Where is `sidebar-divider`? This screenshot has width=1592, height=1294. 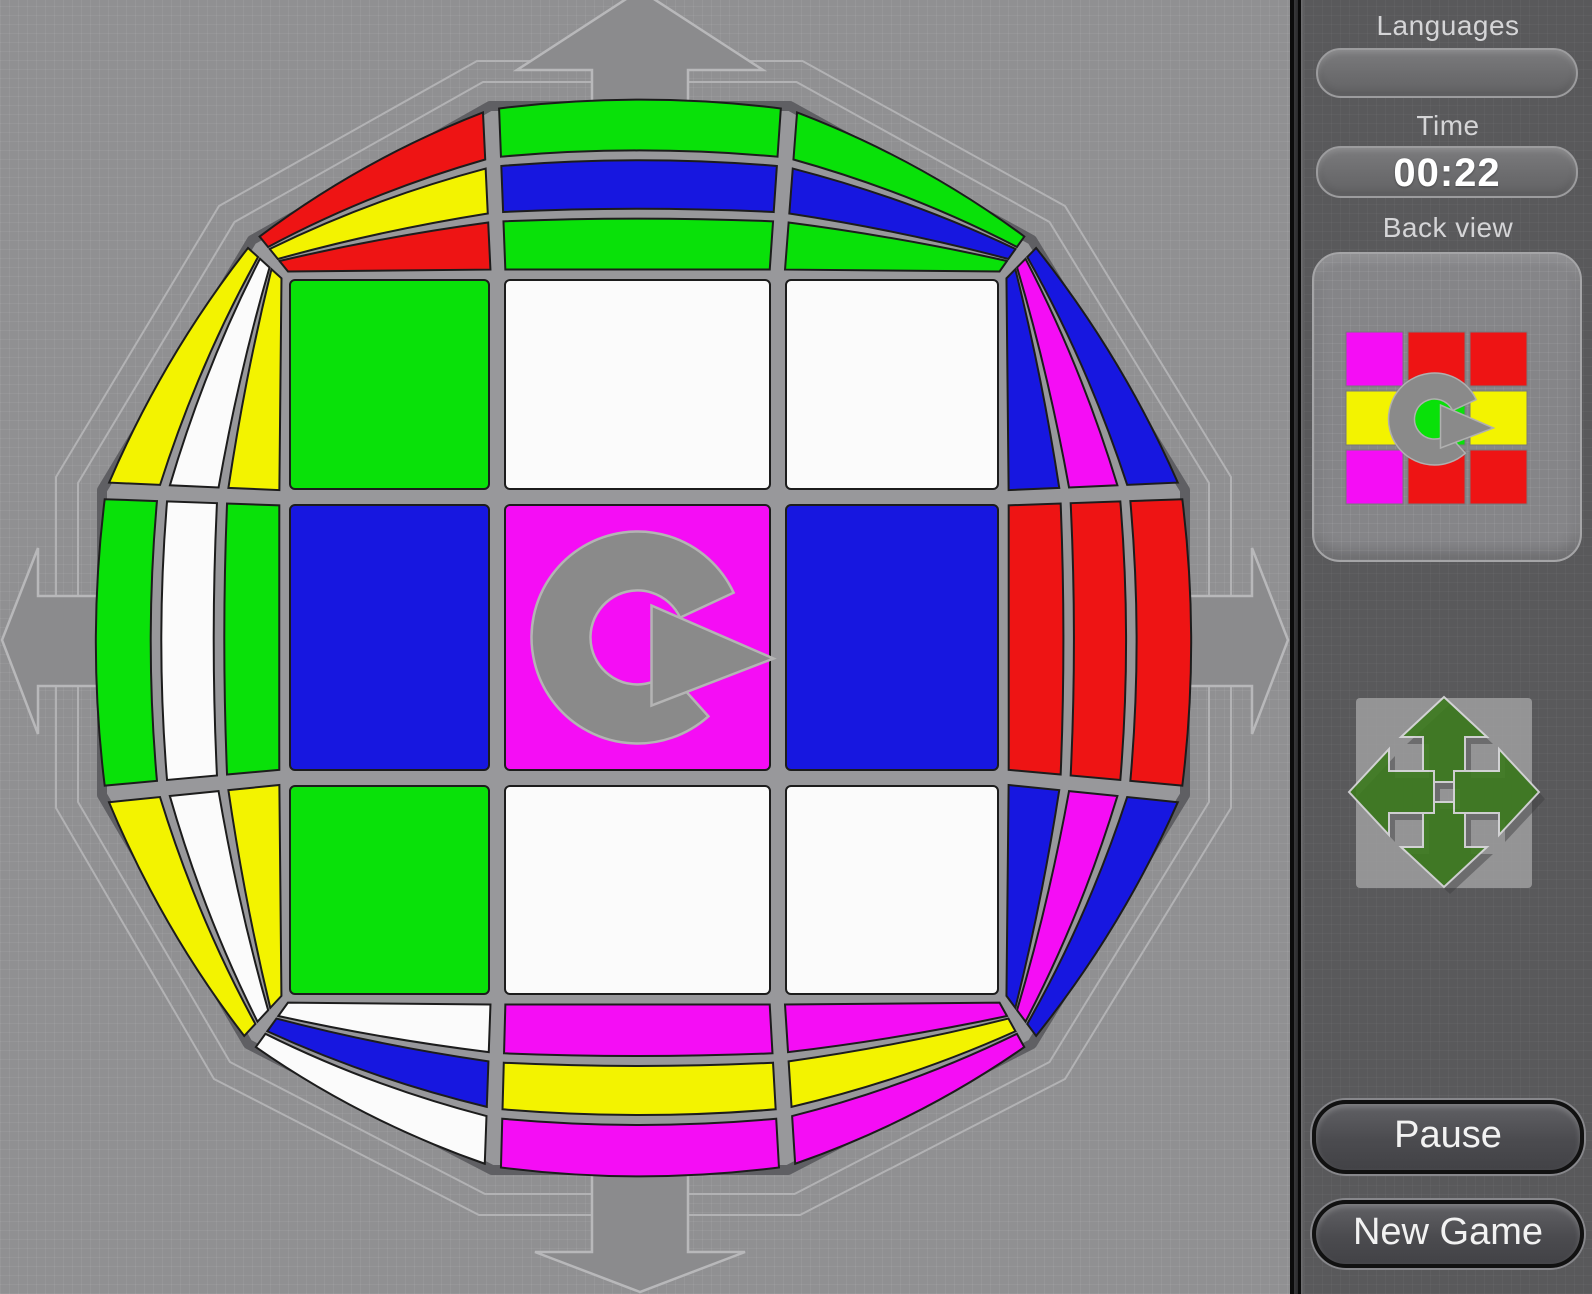
sidebar-divider is located at coordinates (1297, 647).